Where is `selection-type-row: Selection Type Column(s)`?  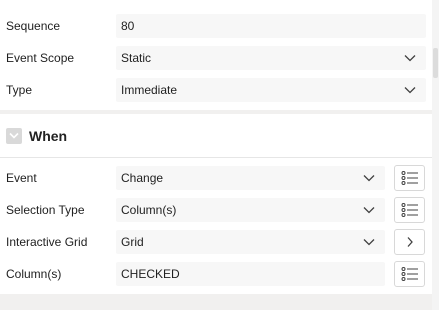 selection-type-row: Selection Type Column(s) is located at coordinates (216, 210).